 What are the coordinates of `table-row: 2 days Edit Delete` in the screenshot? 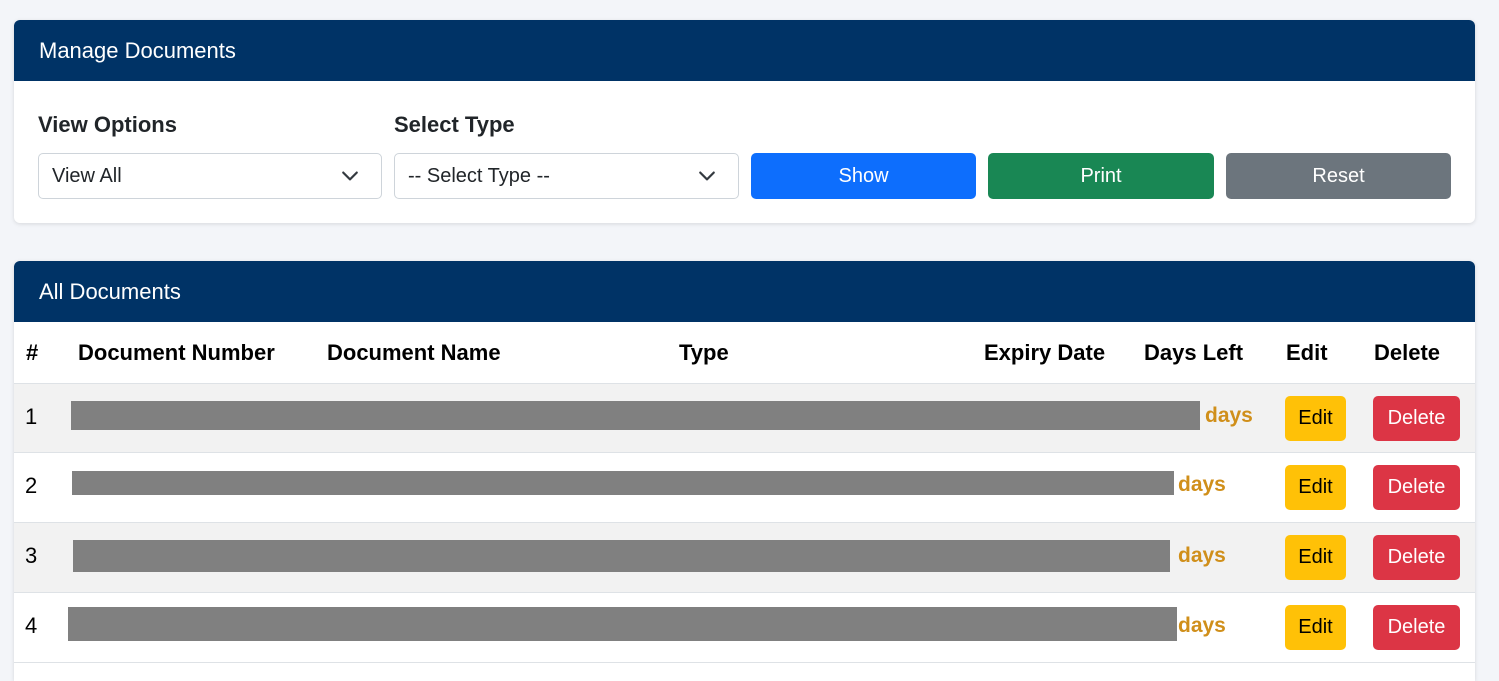 It's located at (744, 488).